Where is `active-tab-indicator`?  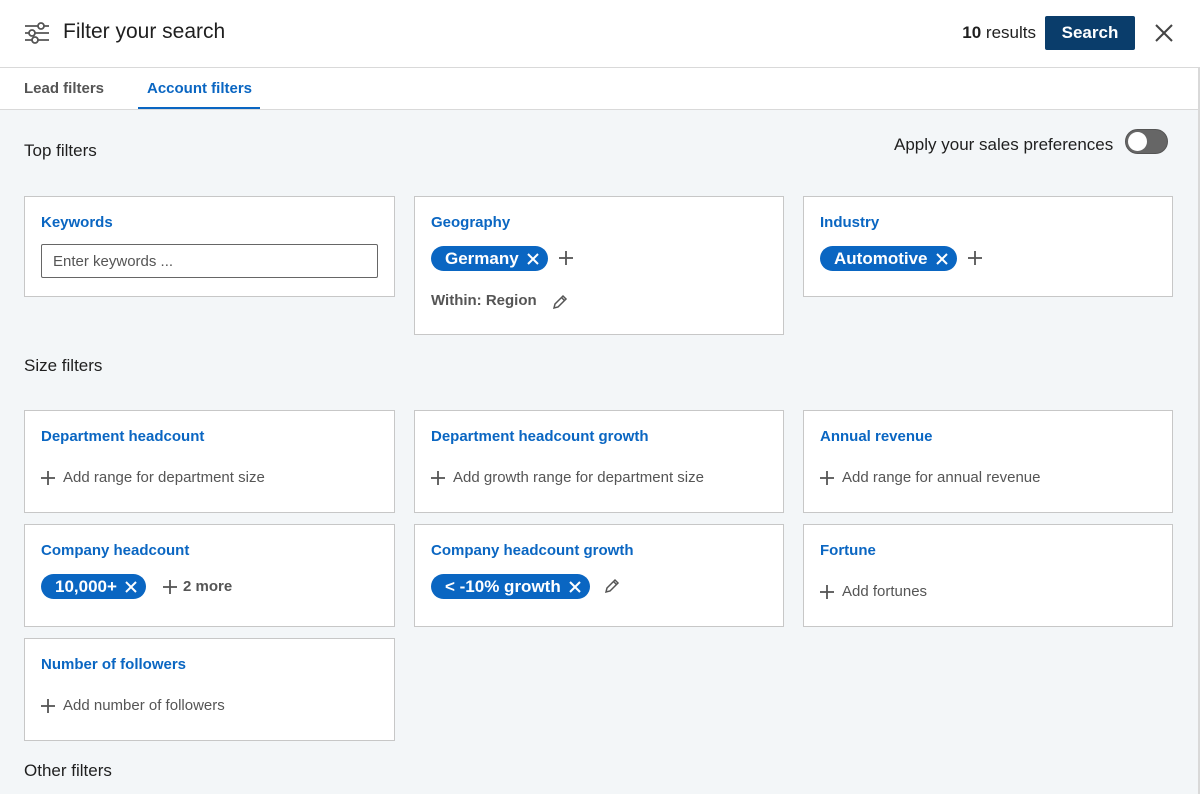
active-tab-indicator is located at coordinates (199, 108).